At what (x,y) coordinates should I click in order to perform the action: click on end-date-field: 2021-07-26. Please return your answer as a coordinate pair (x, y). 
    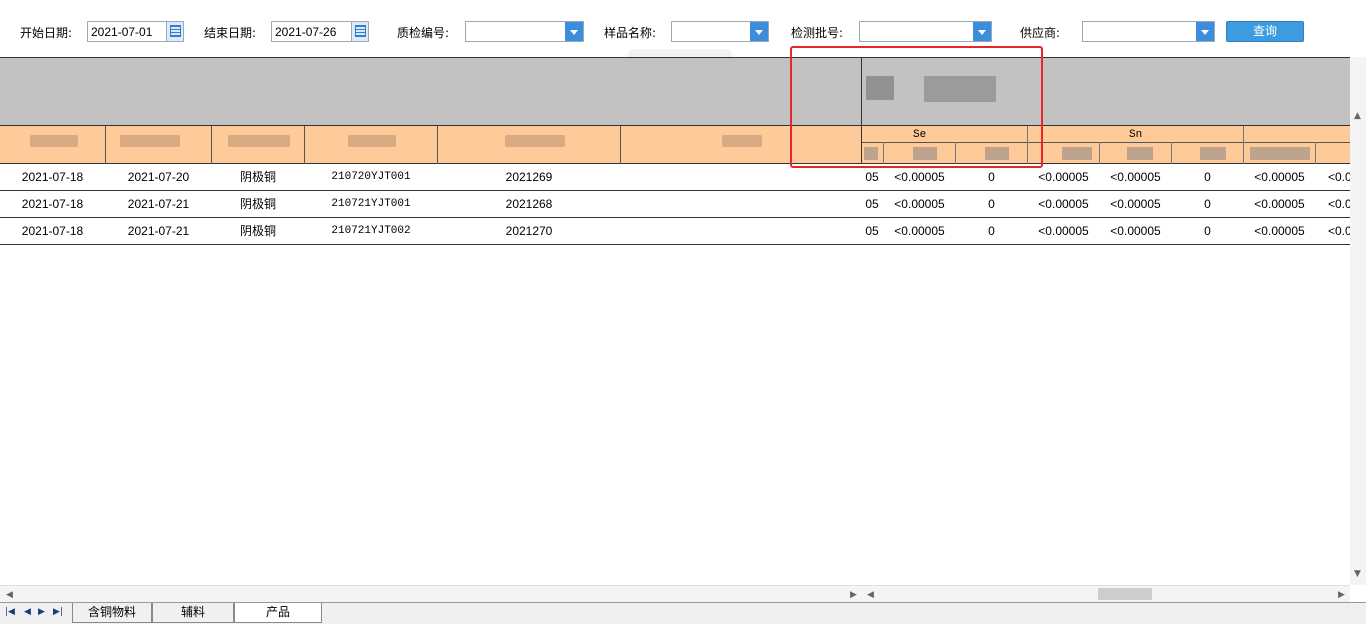
    Looking at the image, I should click on (320, 31).